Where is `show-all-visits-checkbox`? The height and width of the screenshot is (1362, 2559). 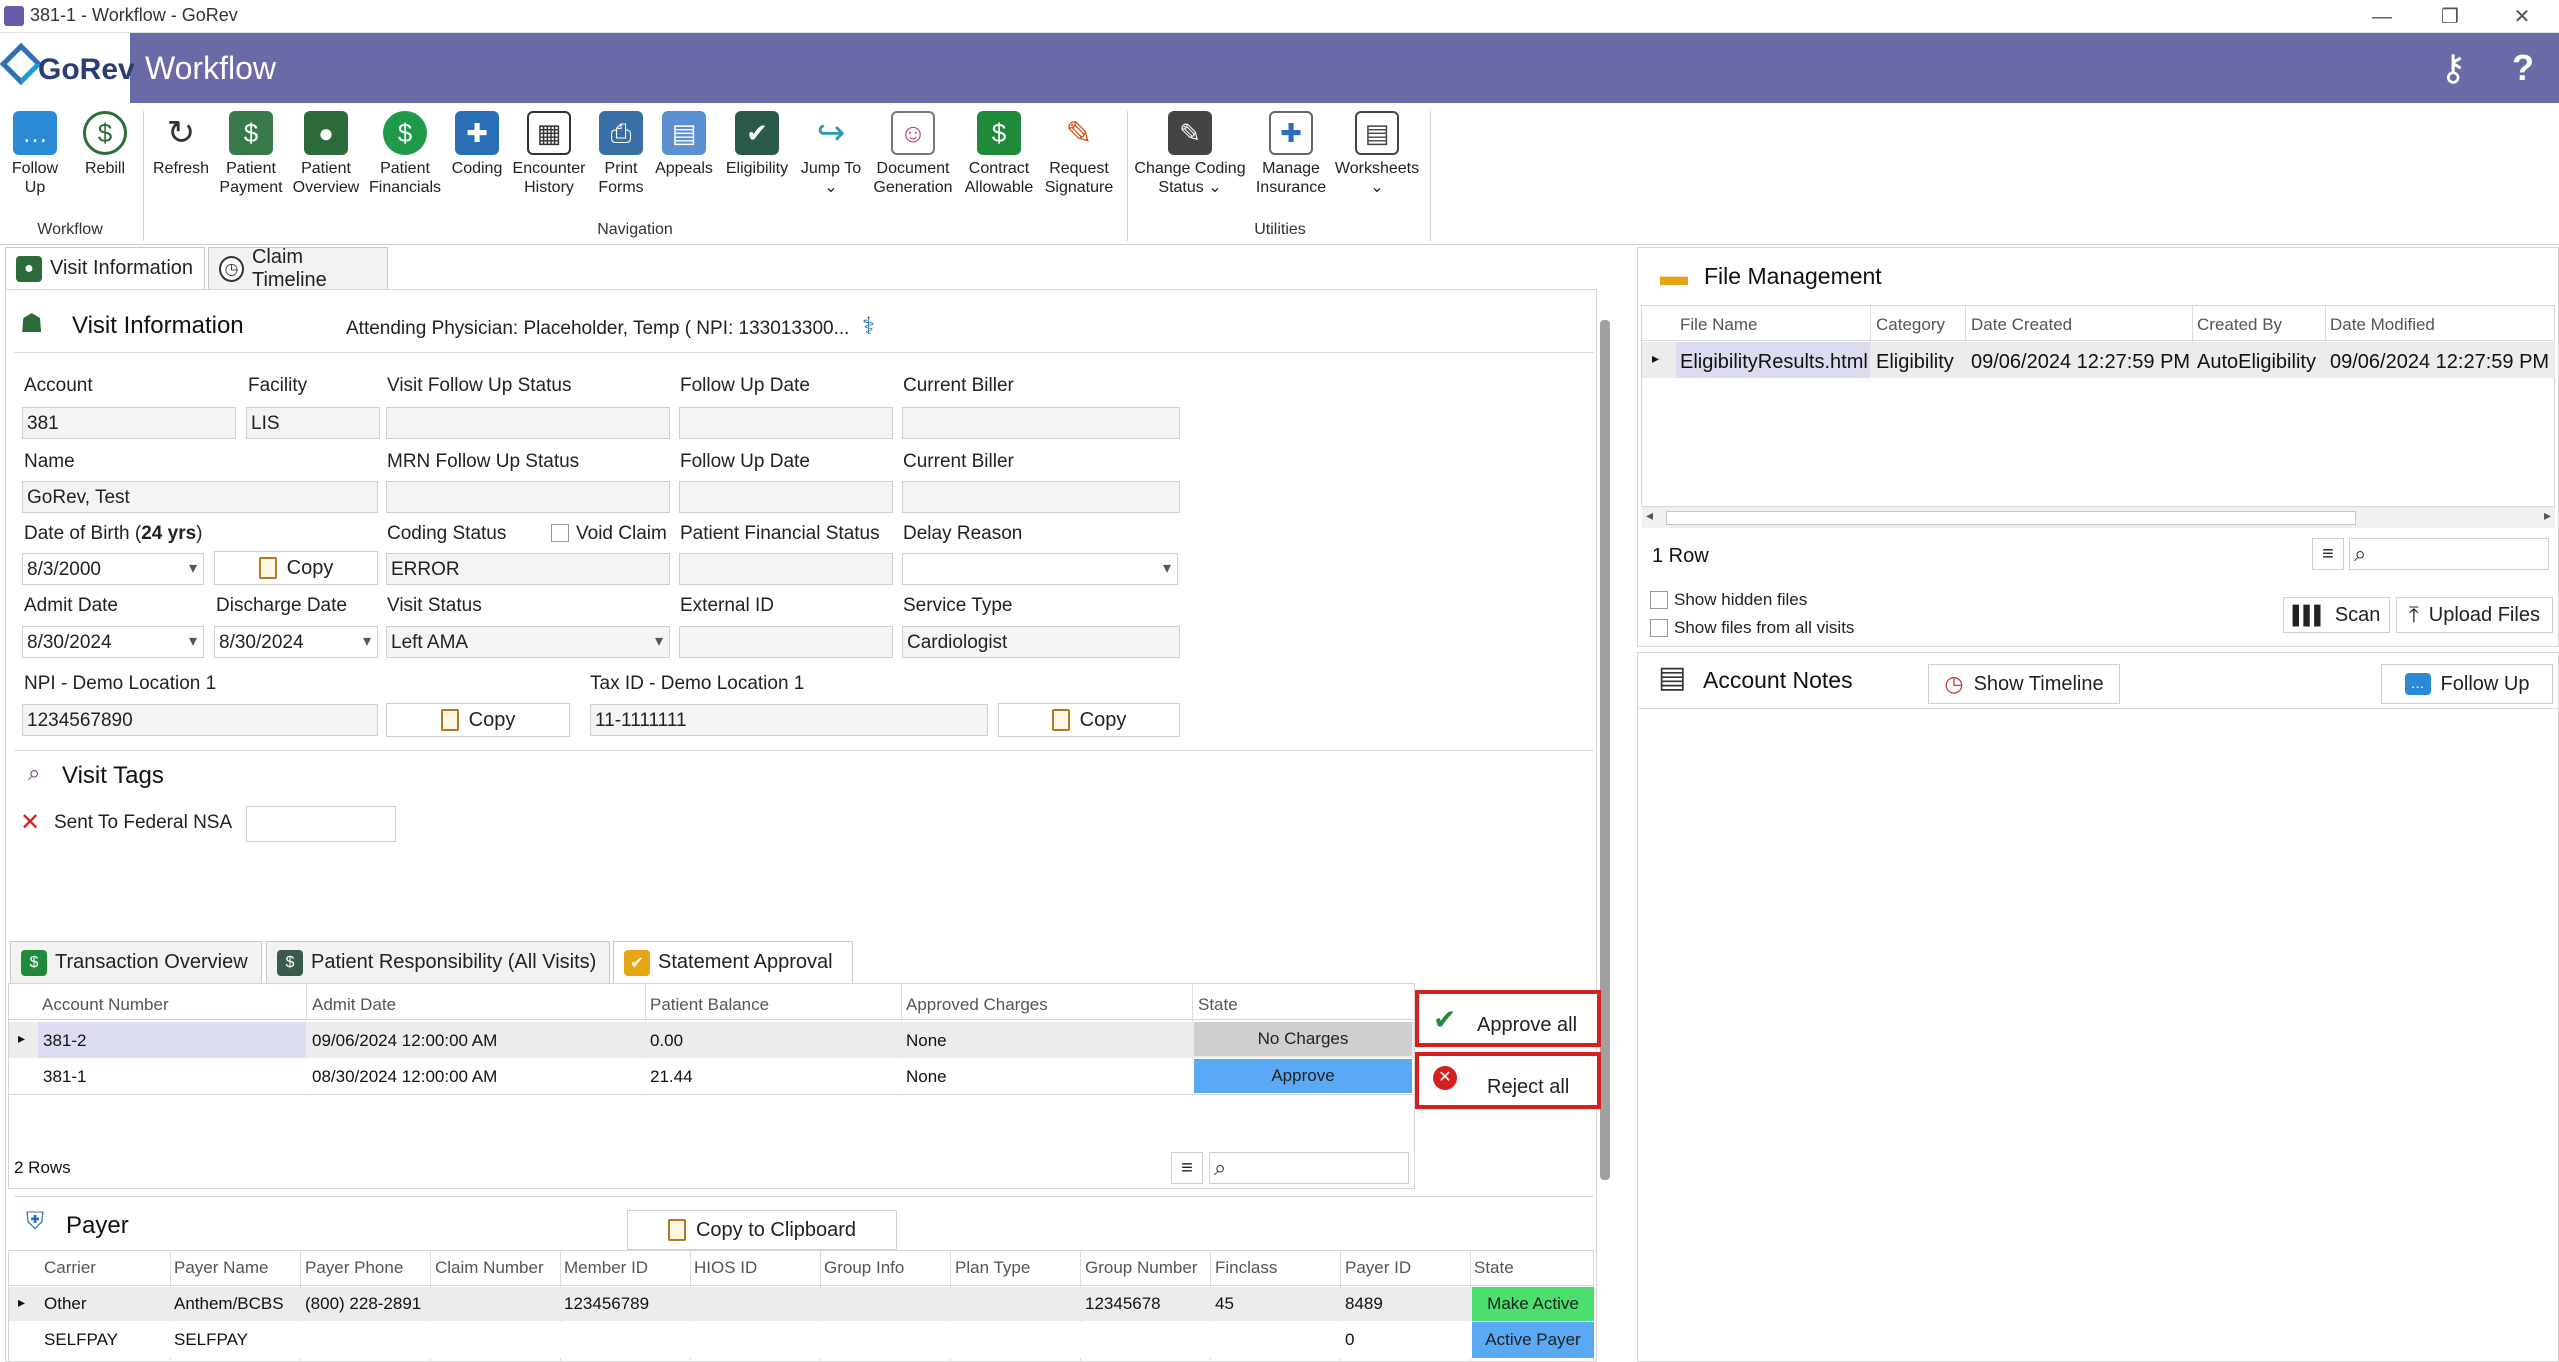
show-all-visits-checkbox is located at coordinates (1659, 628).